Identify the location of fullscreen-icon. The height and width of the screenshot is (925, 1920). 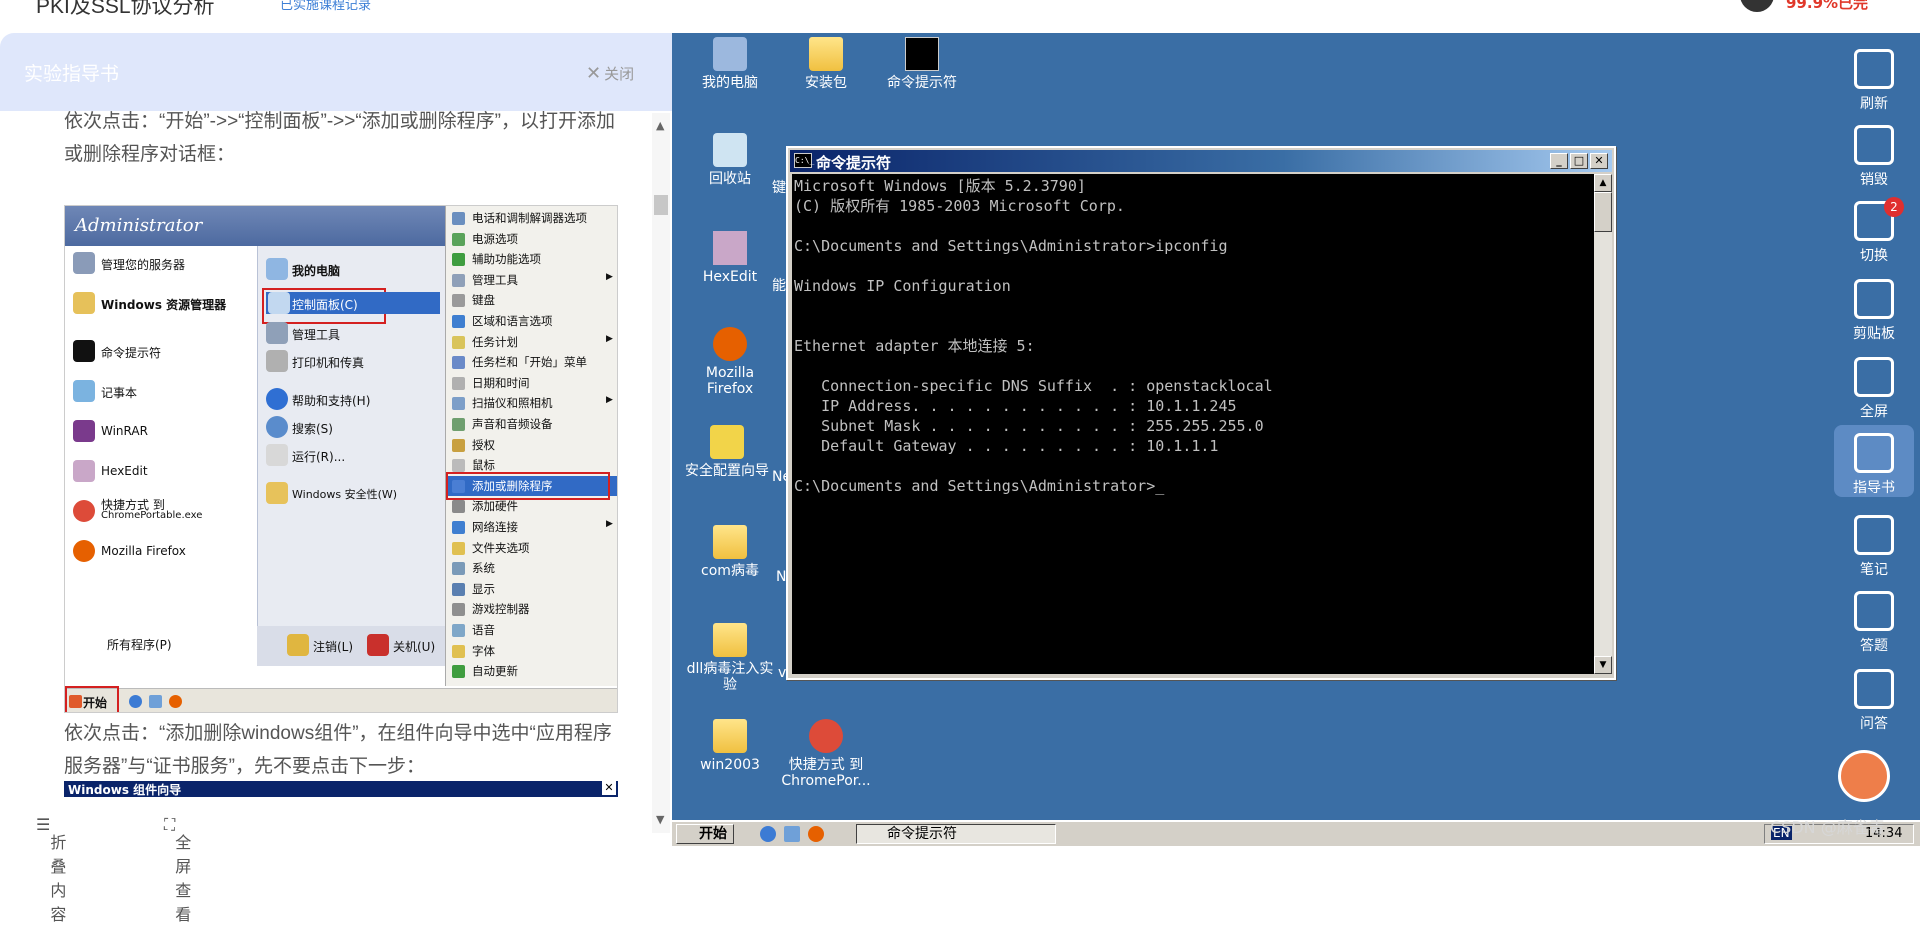
(1874, 377).